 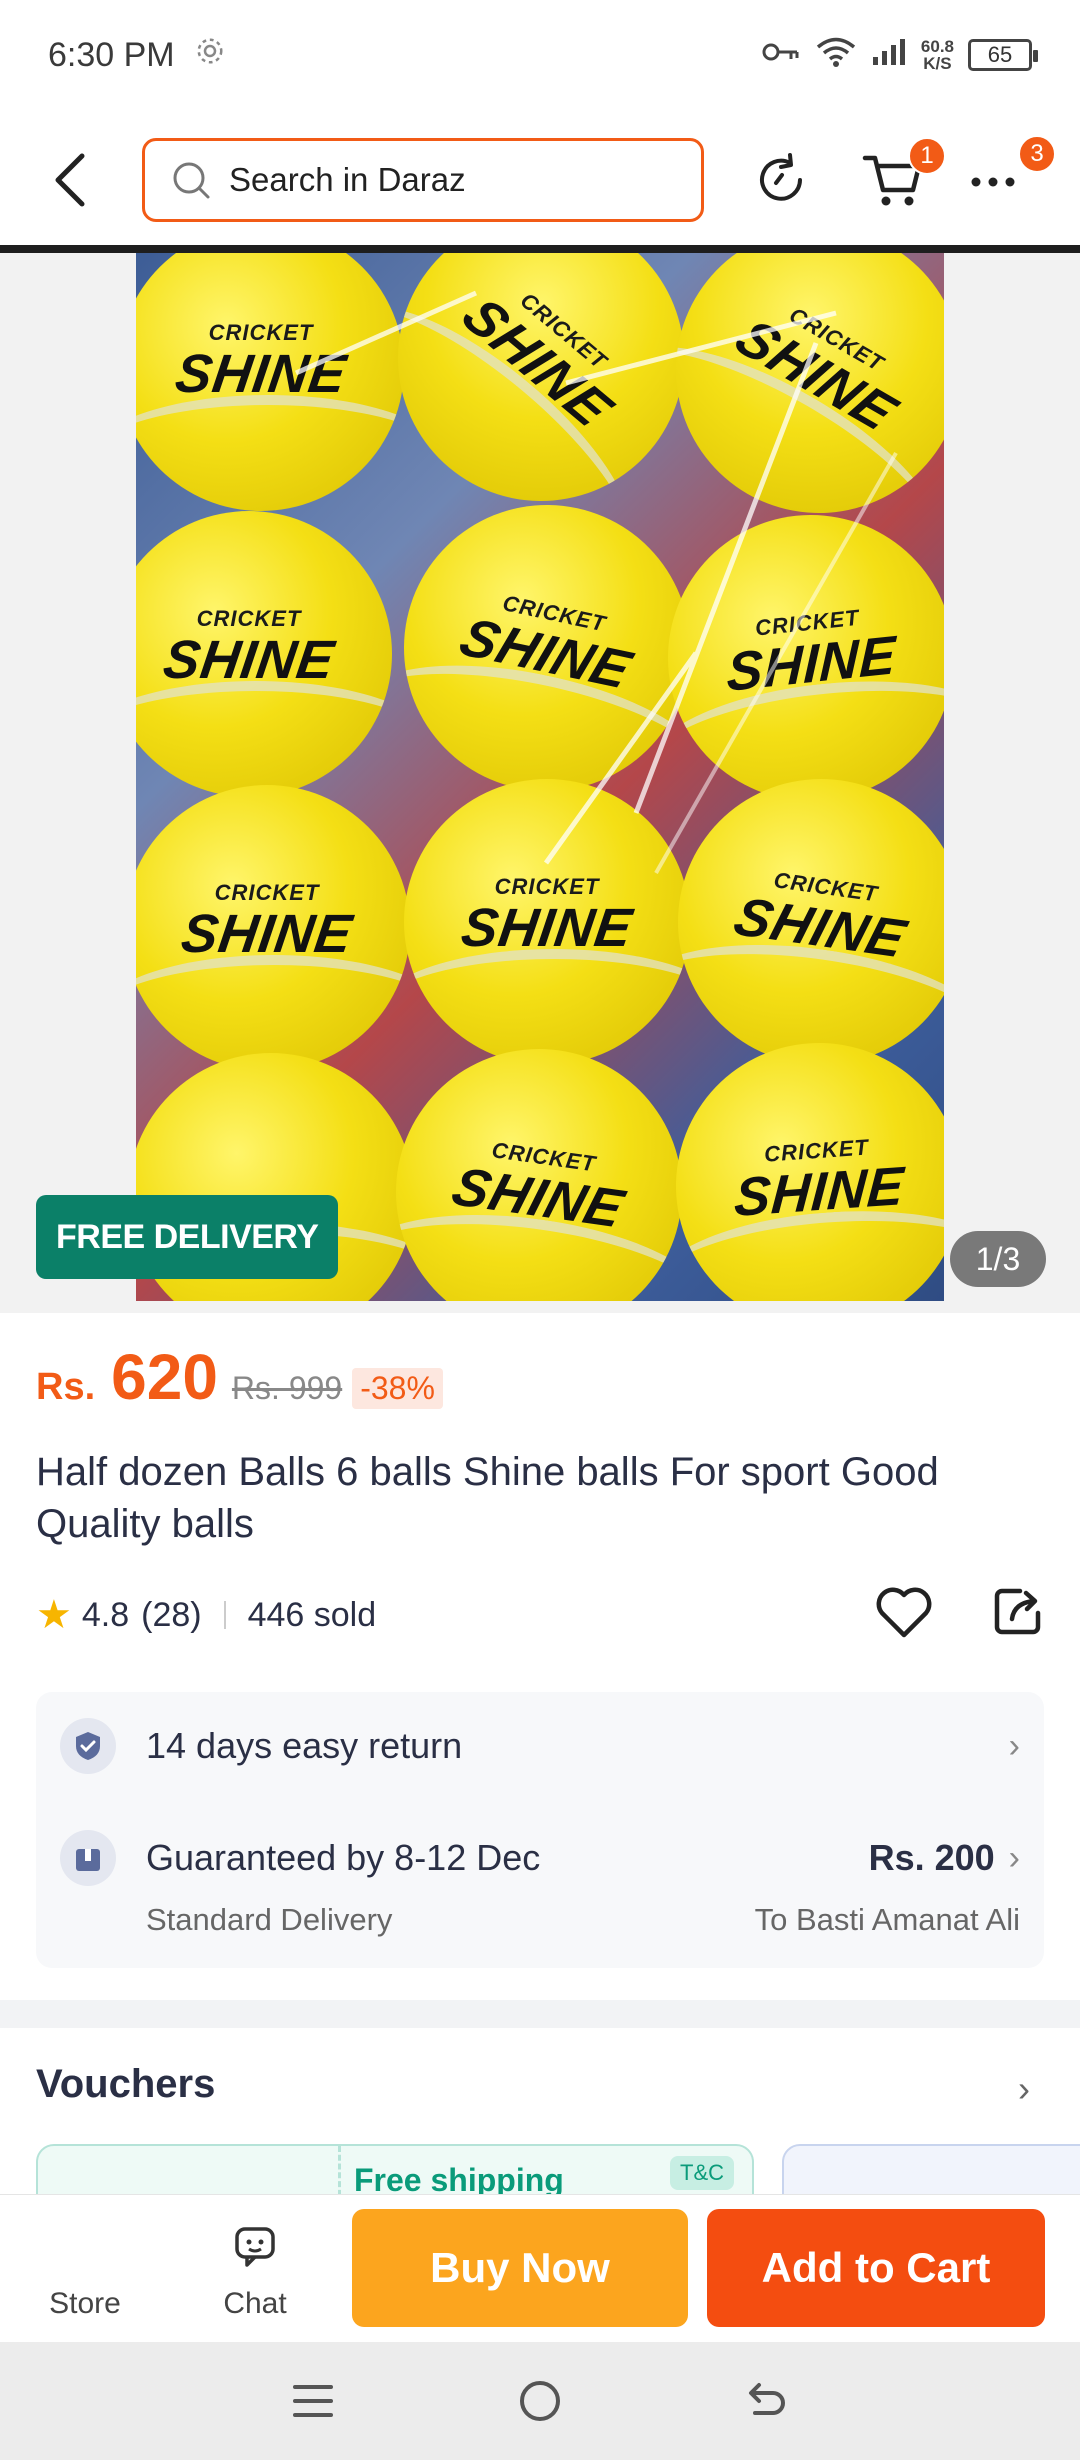 I want to click on search-icon, so click(x=191, y=180).